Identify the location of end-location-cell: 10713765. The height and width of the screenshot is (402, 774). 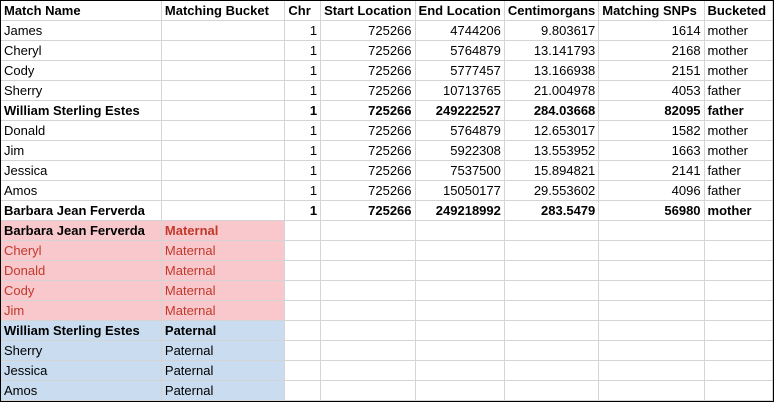
(460, 90).